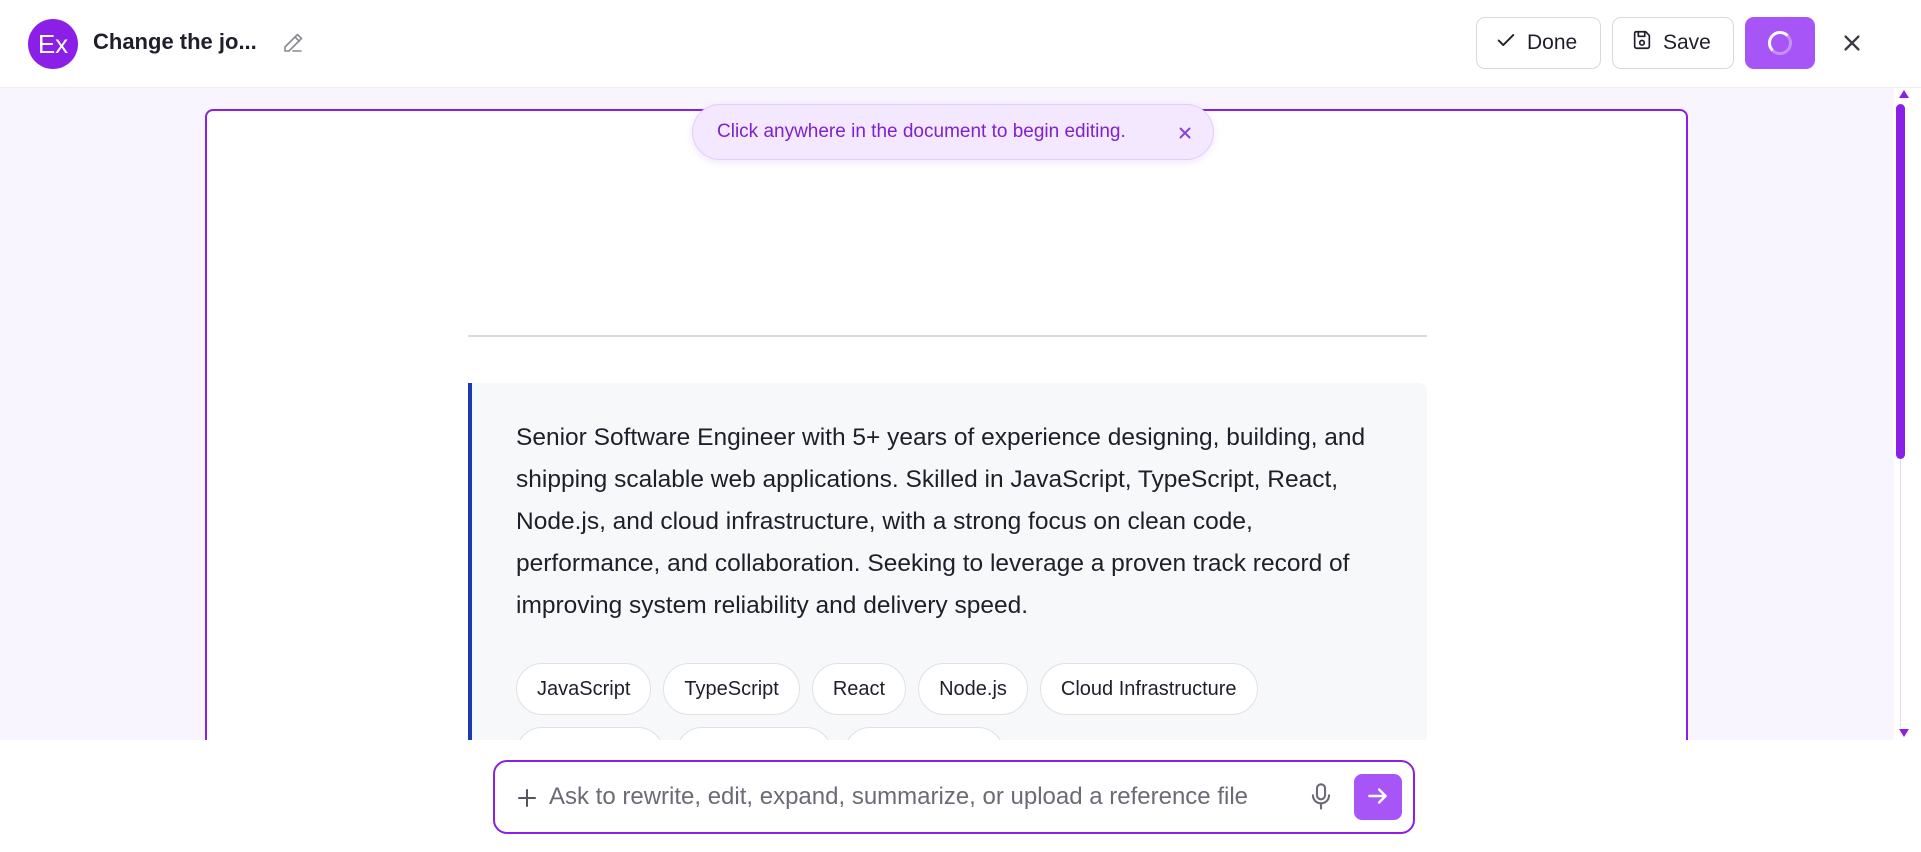  I want to click on prompt-box, so click(954, 797).